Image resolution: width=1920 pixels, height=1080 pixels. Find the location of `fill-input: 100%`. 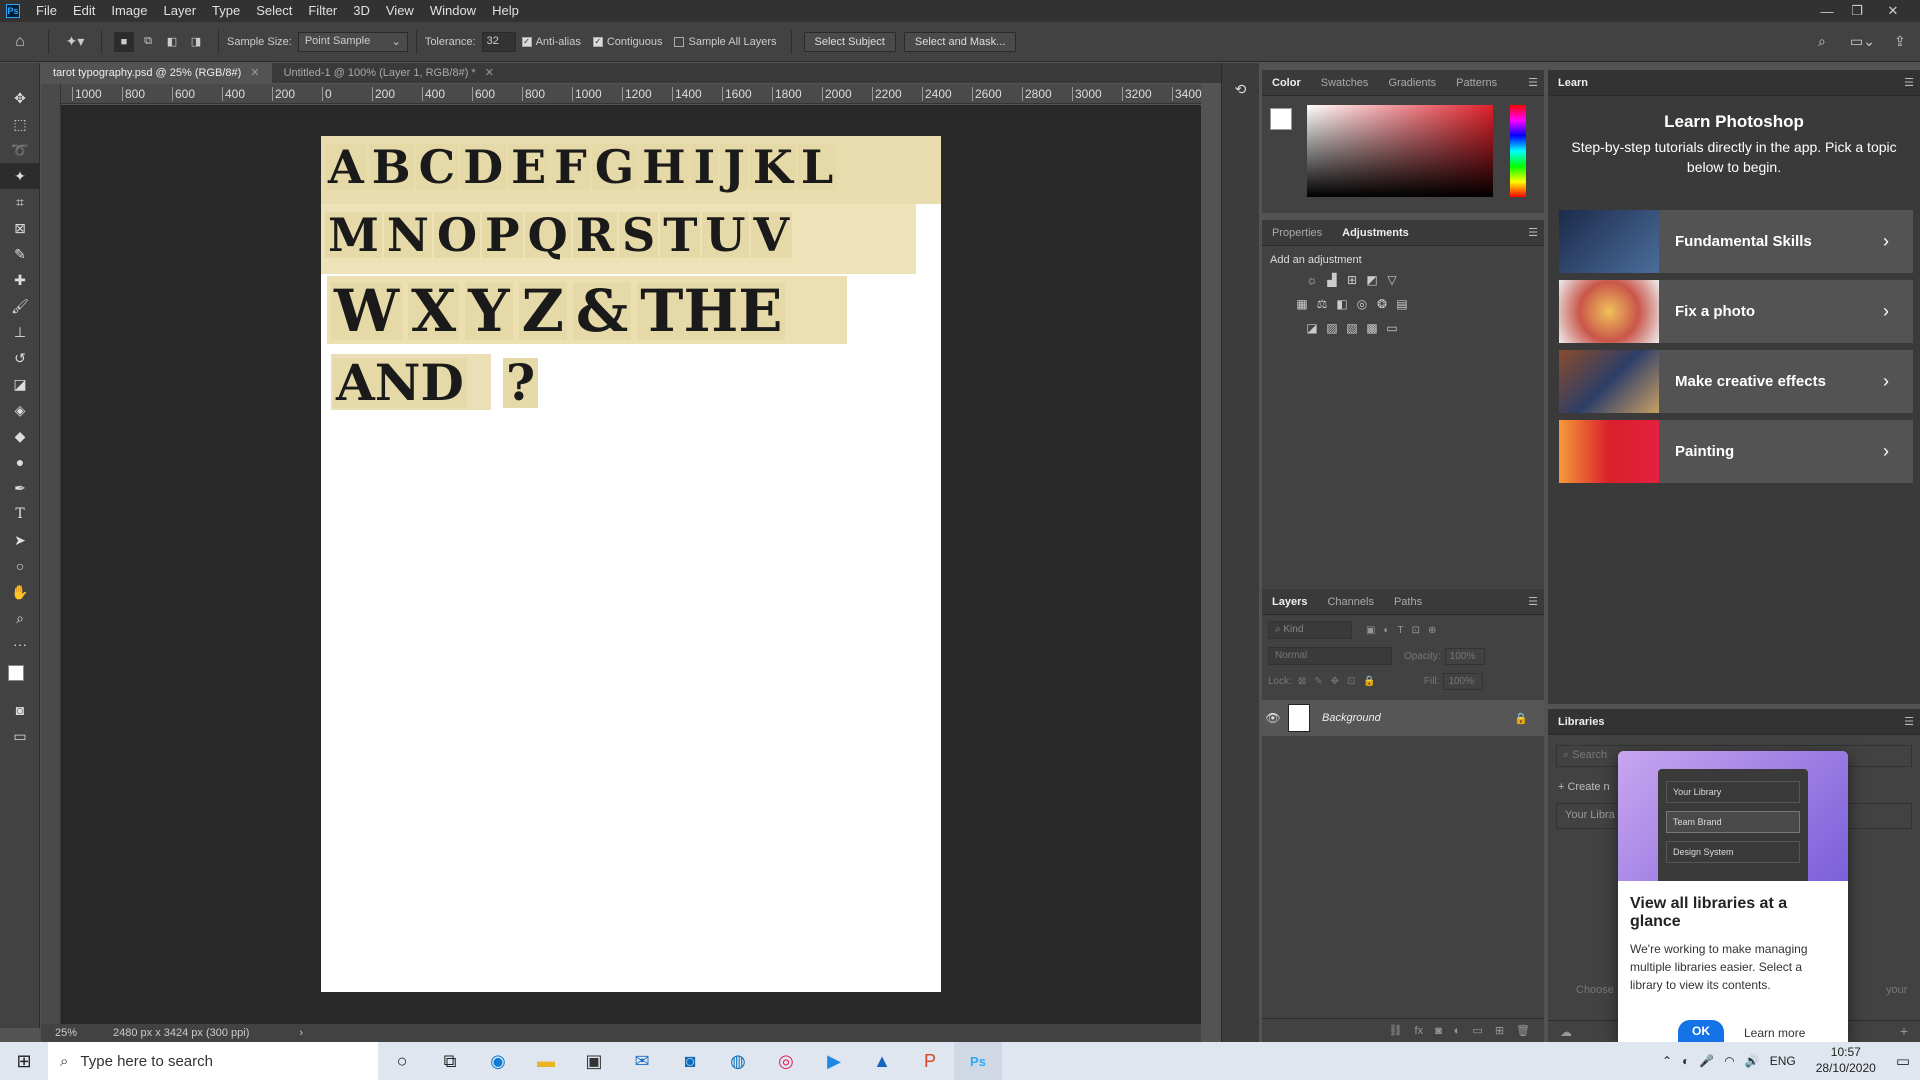

fill-input: 100% is located at coordinates (1463, 681).